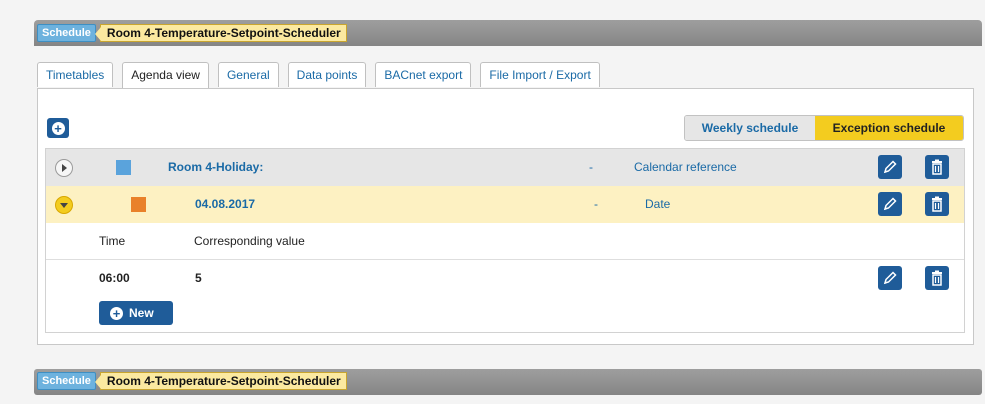 This screenshot has height=404, width=985. What do you see at coordinates (249, 241) in the screenshot?
I see `column-header-value: Corresponding value` at bounding box center [249, 241].